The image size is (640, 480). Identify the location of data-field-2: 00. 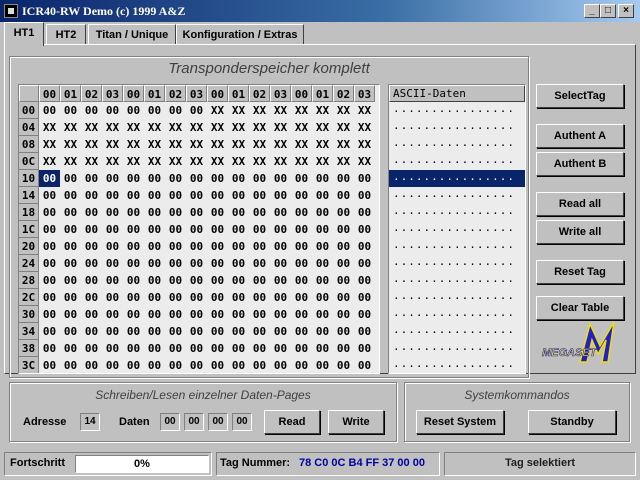
(218, 422).